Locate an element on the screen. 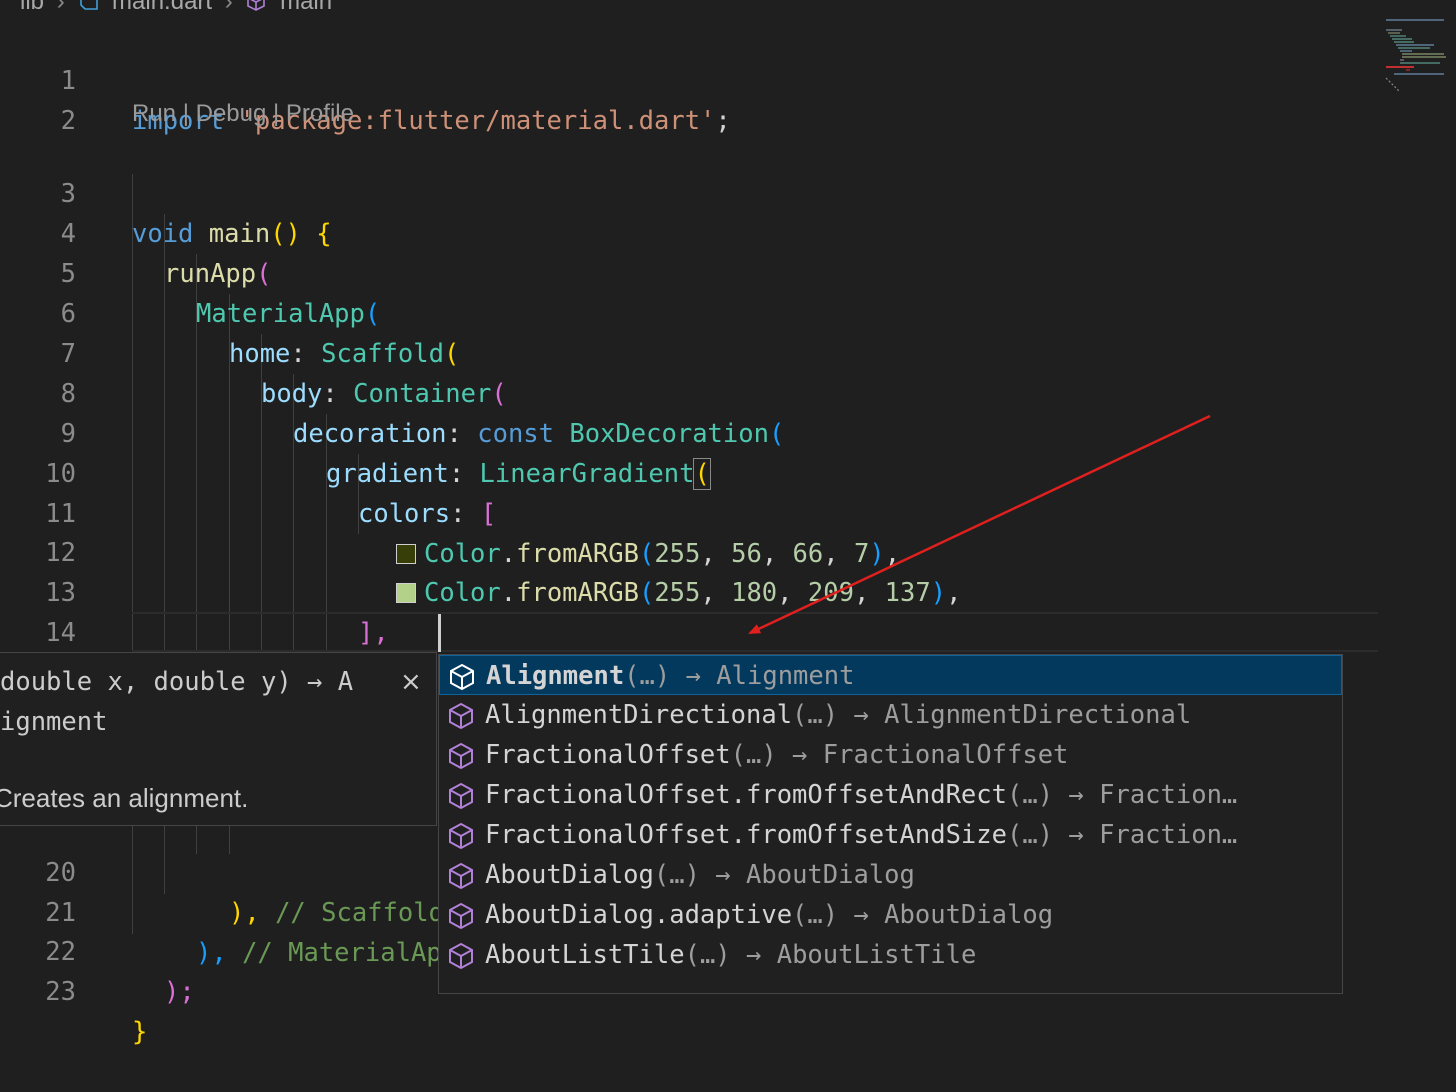  close-icon: × is located at coordinates (411, 682).